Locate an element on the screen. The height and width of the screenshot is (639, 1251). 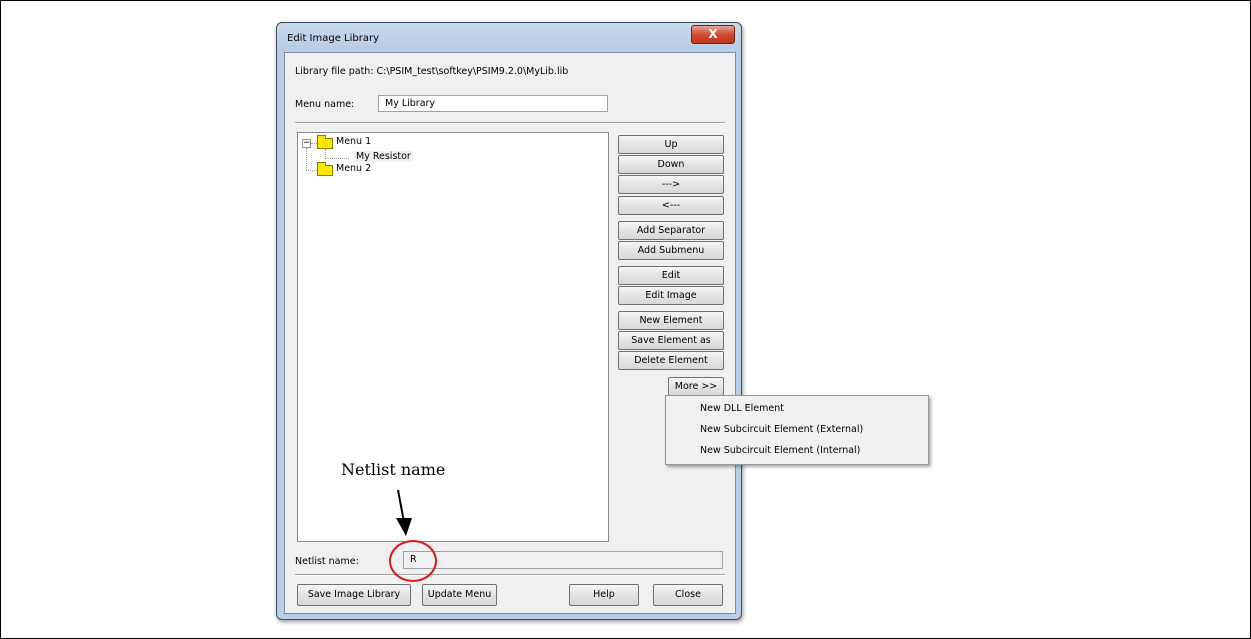
edit-button: Edit is located at coordinates (671, 275).